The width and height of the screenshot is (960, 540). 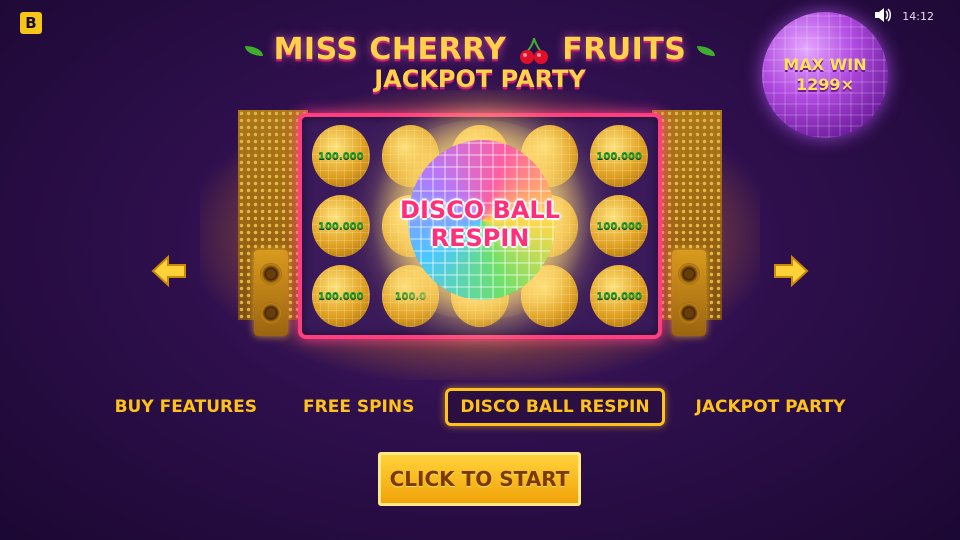 What do you see at coordinates (480, 210) in the screenshot?
I see `feature-caption-line1: DISCO BALL` at bounding box center [480, 210].